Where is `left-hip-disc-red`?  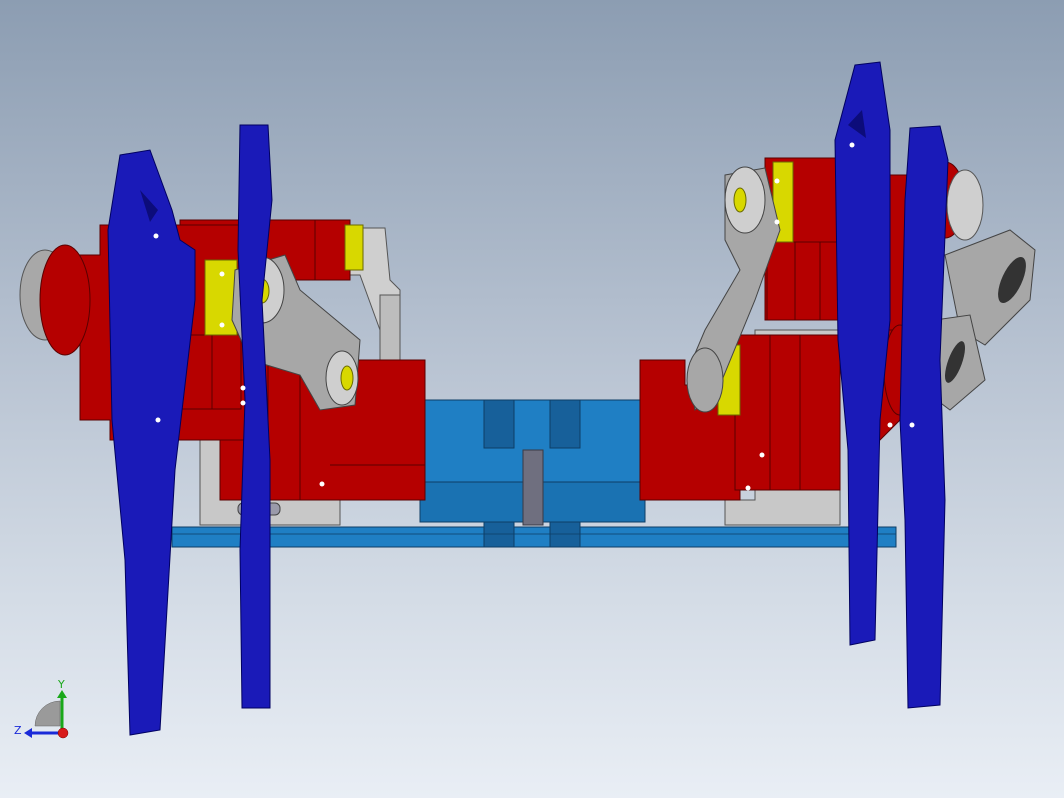 left-hip-disc-red is located at coordinates (65, 300).